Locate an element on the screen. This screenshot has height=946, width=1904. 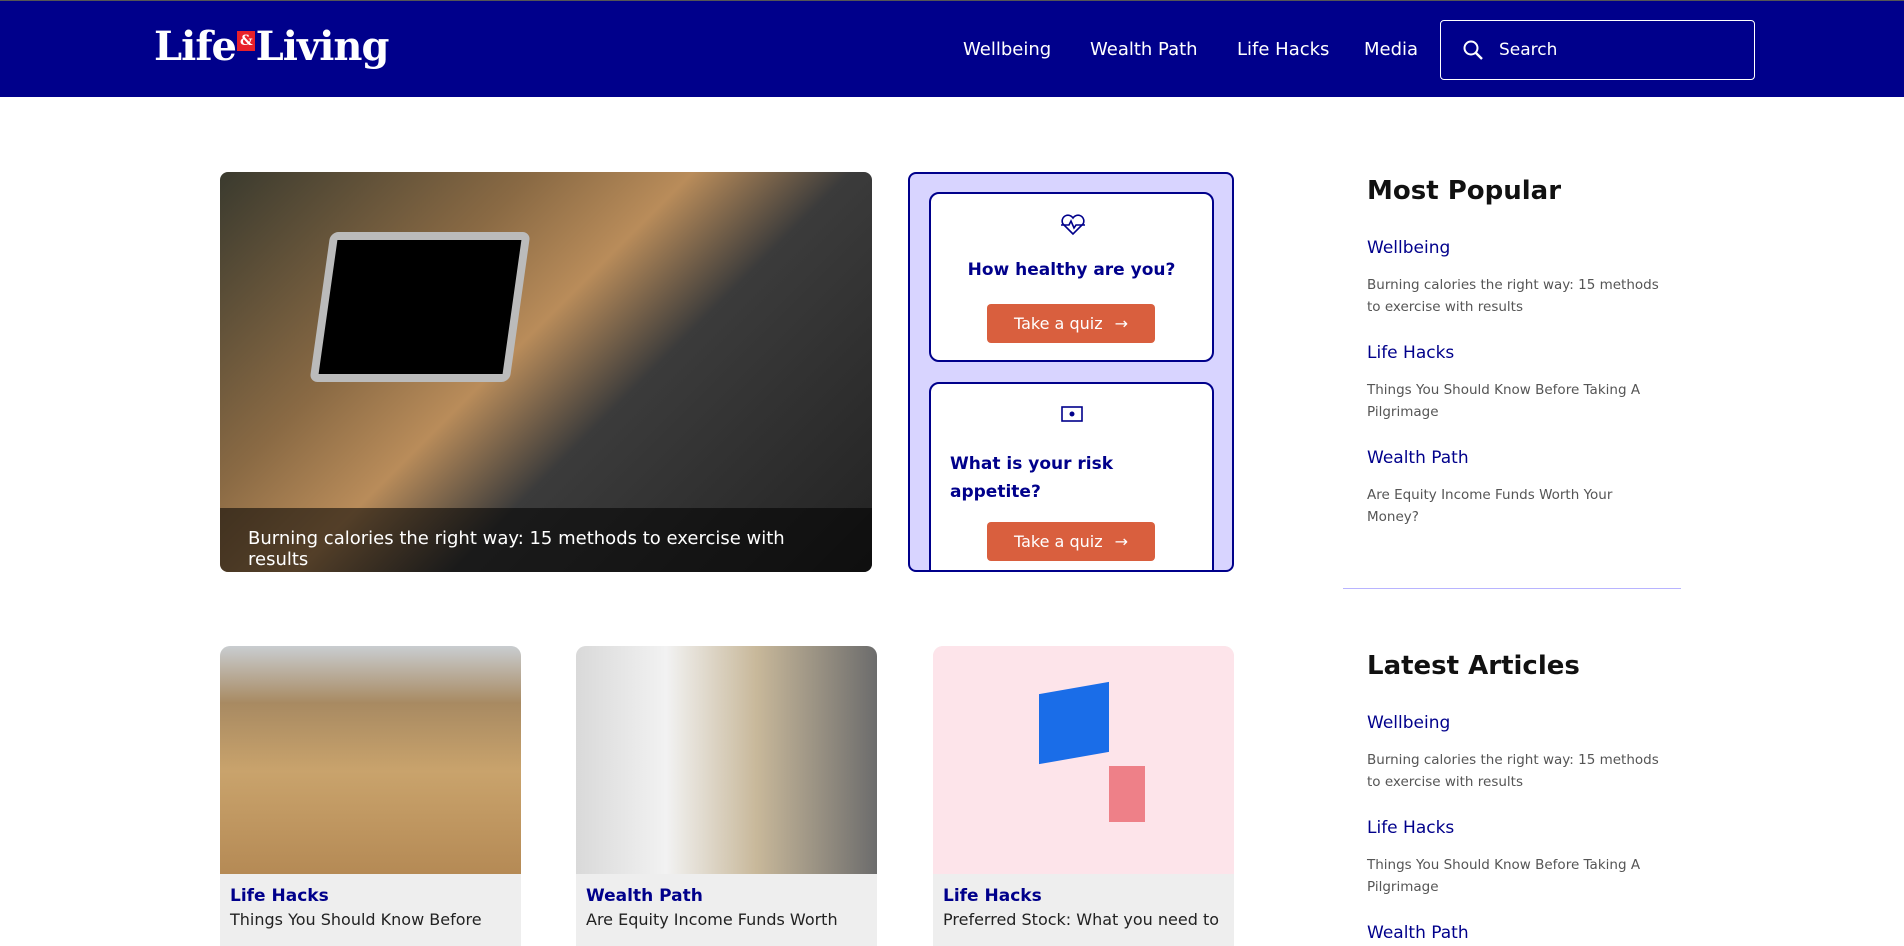
nav-wealth-path: Wealth Path is located at coordinates (1144, 49).